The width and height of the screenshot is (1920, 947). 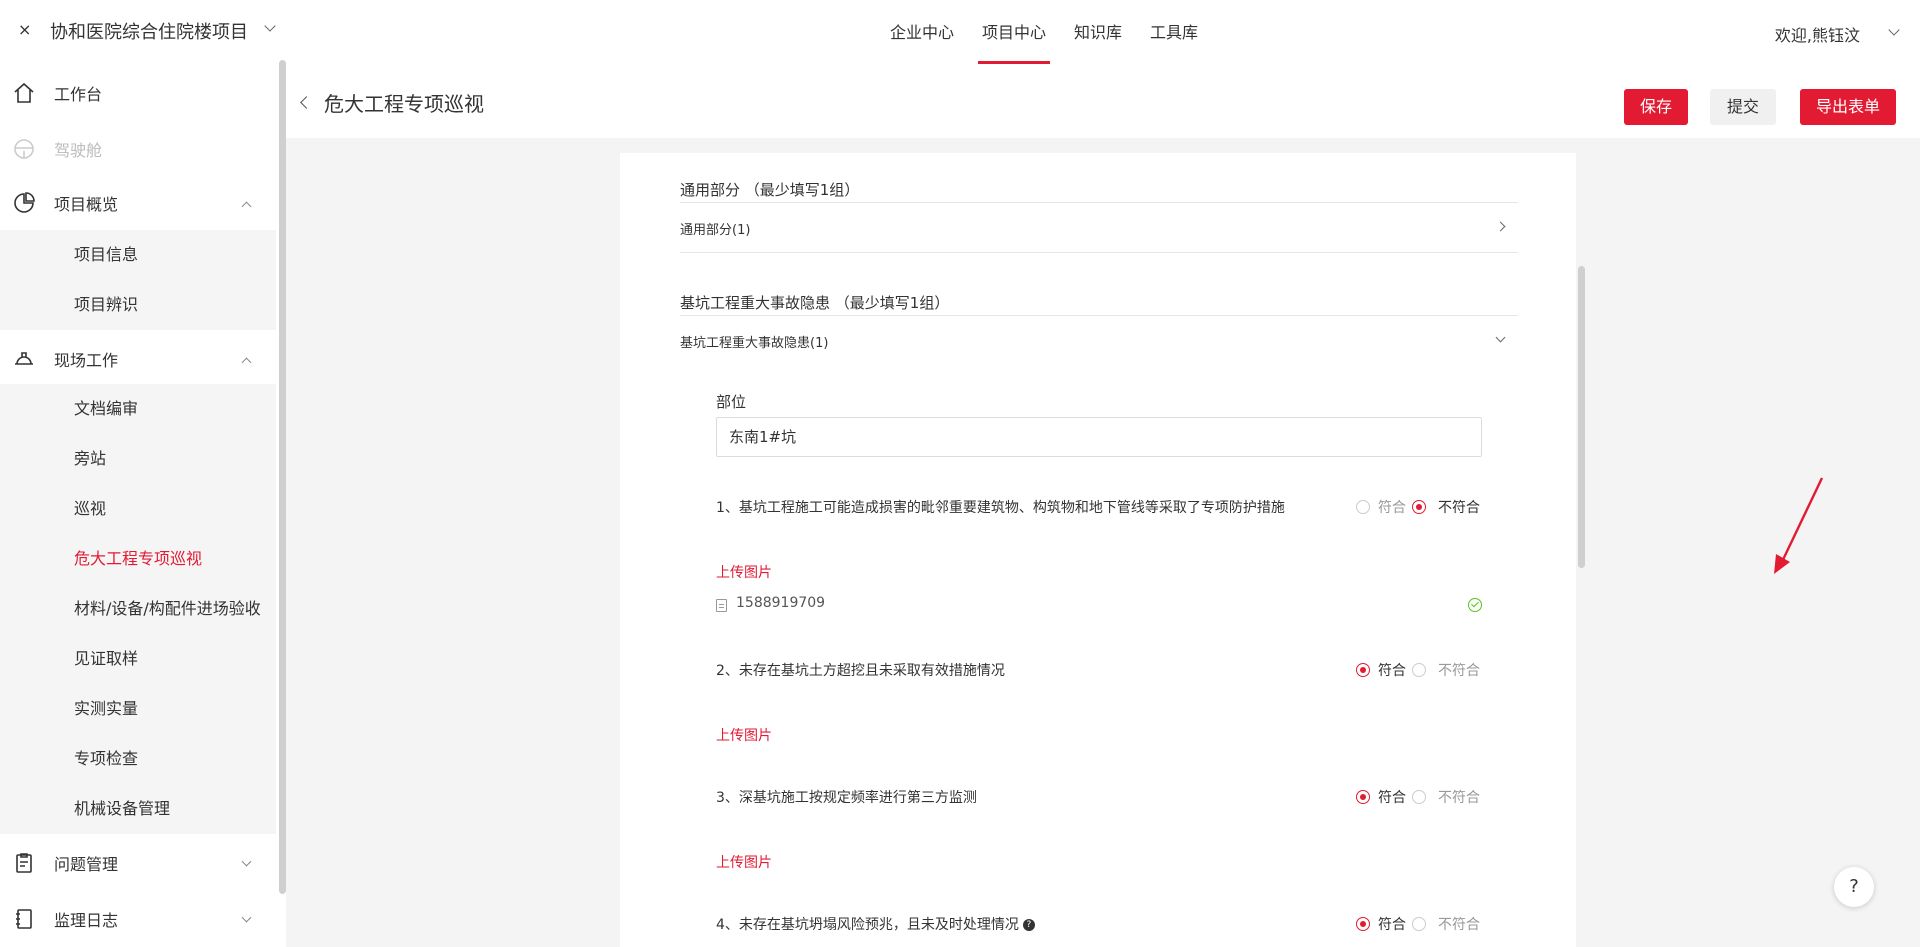 I want to click on sidebar-scrollbar, so click(x=282, y=477).